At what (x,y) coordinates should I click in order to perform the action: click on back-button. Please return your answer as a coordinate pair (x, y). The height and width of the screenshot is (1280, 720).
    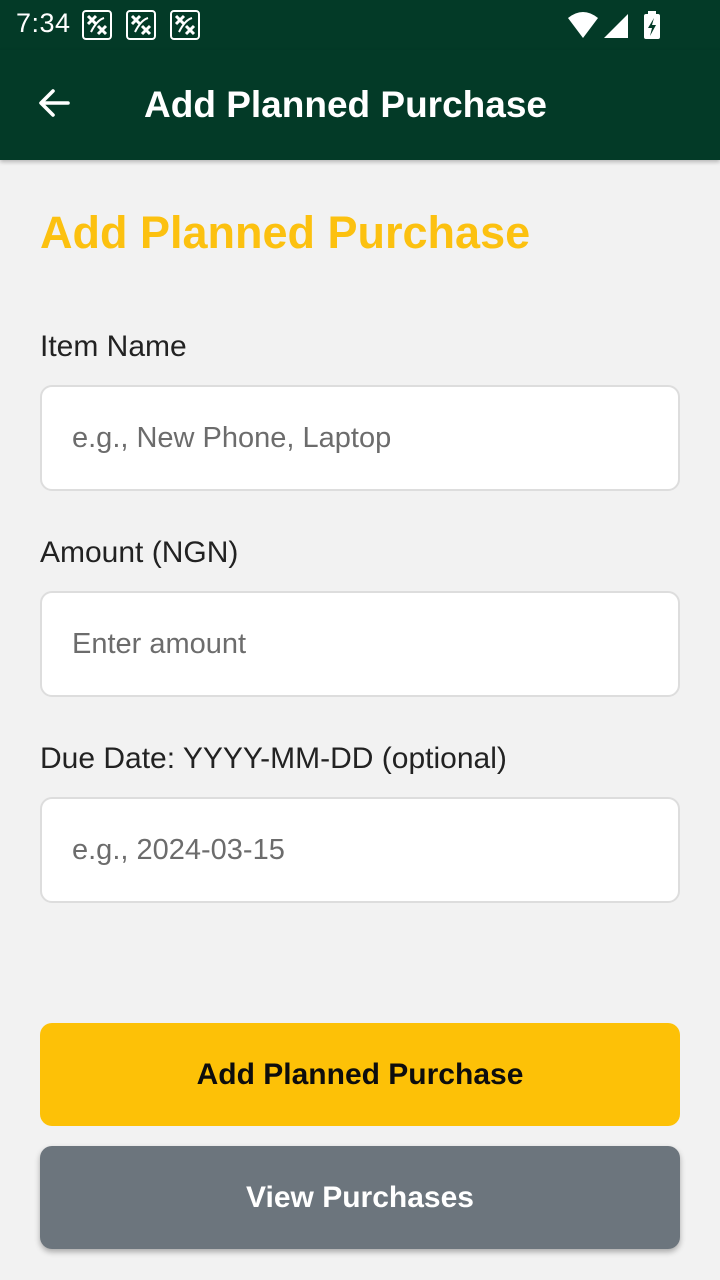
    Looking at the image, I should click on (54, 105).